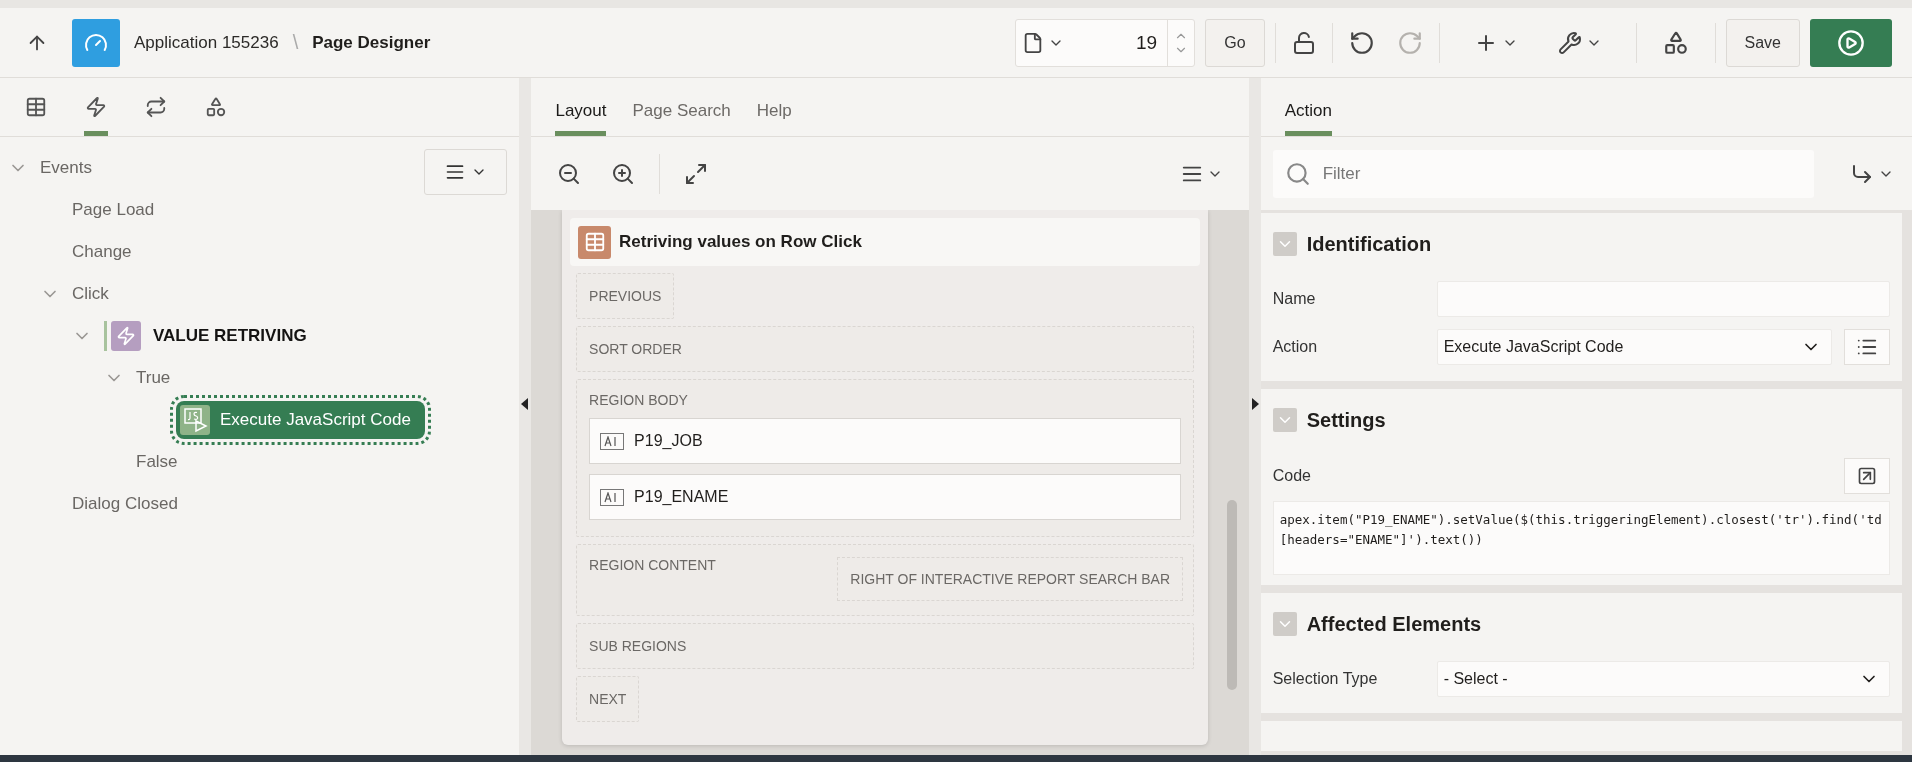 The image size is (1912, 762). I want to click on lightning-icon, so click(126, 336).